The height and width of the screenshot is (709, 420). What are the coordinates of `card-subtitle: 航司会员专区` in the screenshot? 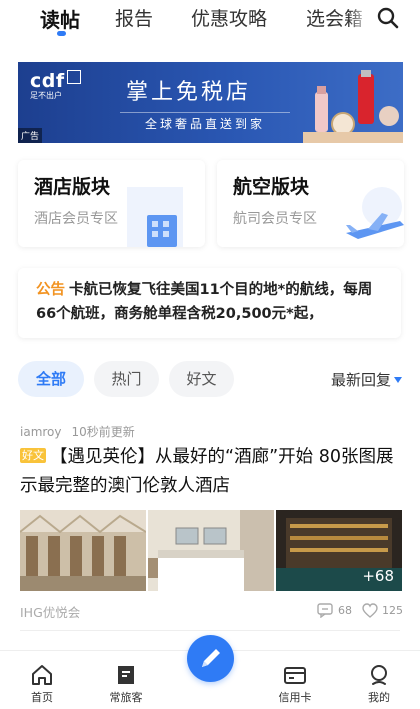 It's located at (275, 219).